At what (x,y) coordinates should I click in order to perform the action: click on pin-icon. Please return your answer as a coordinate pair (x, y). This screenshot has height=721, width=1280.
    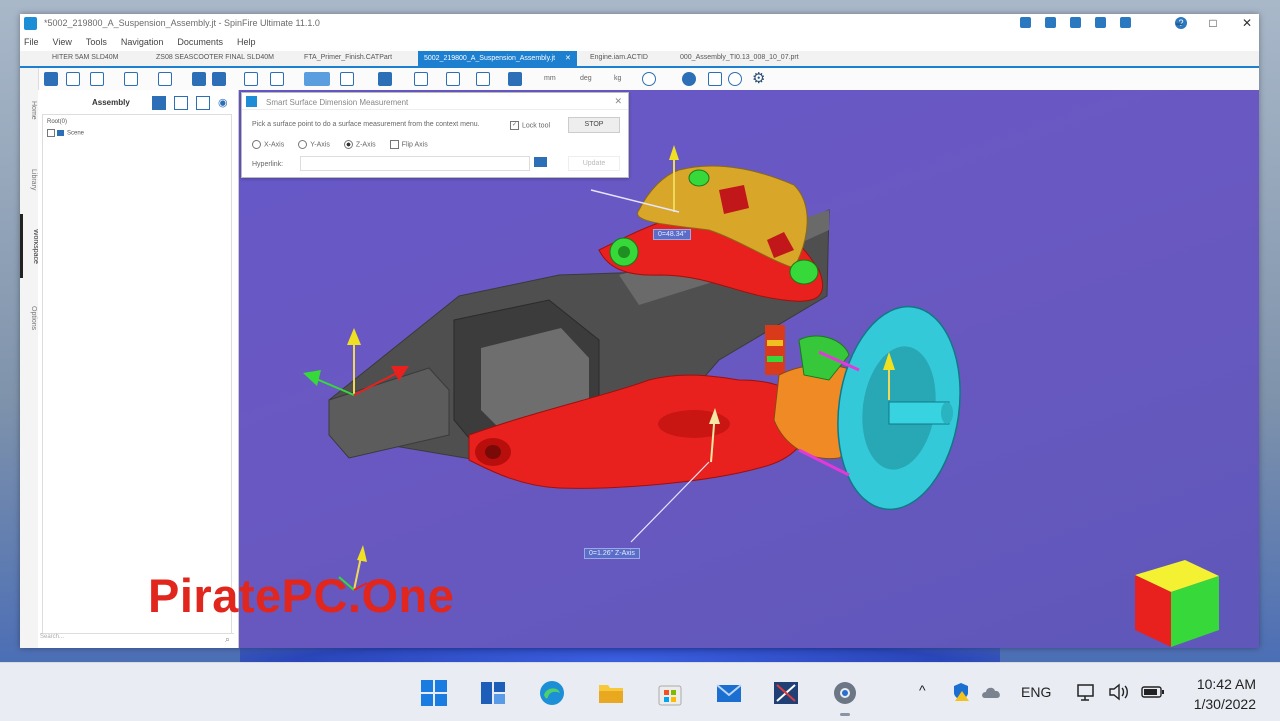
    Looking at the image, I should click on (203, 103).